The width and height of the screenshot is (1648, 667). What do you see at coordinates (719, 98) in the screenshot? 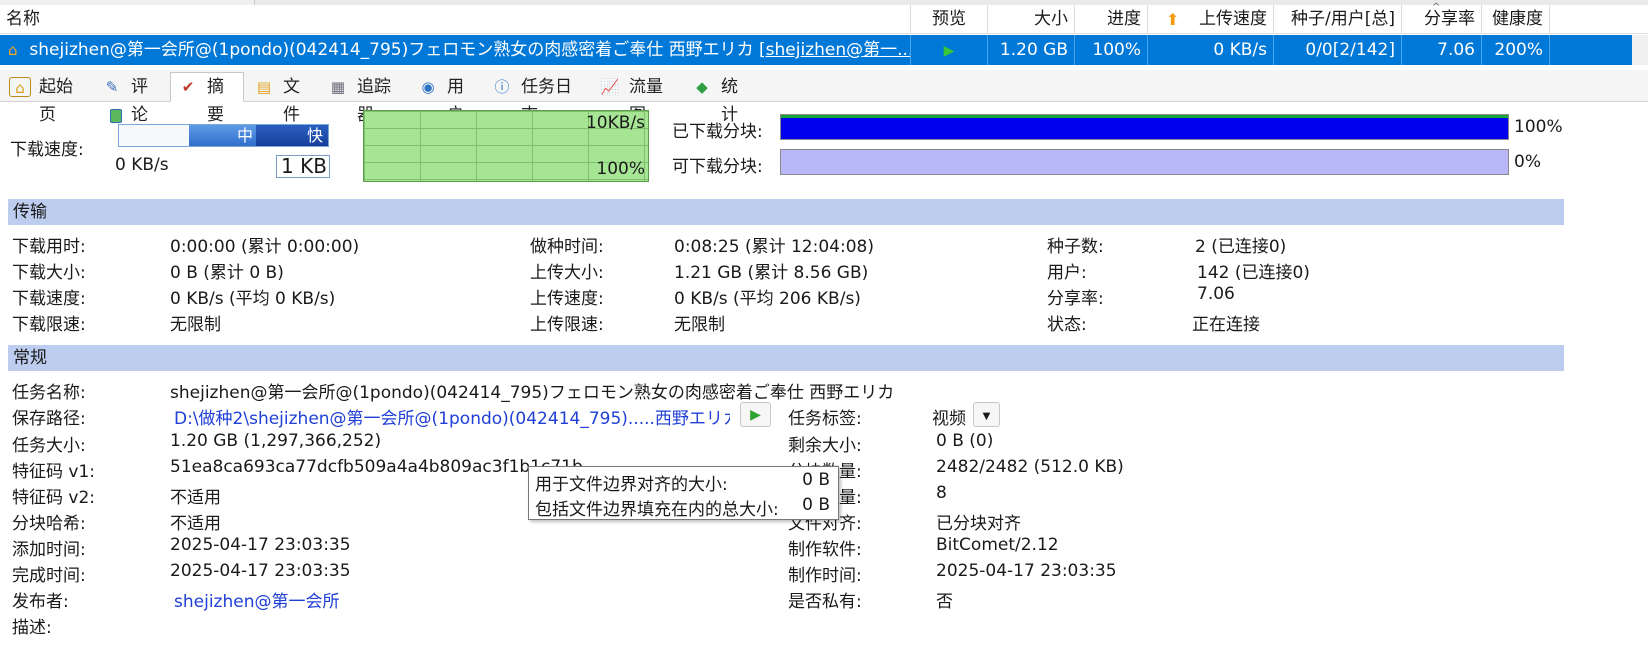
I see `tab-statistics: ◆ 统计` at bounding box center [719, 98].